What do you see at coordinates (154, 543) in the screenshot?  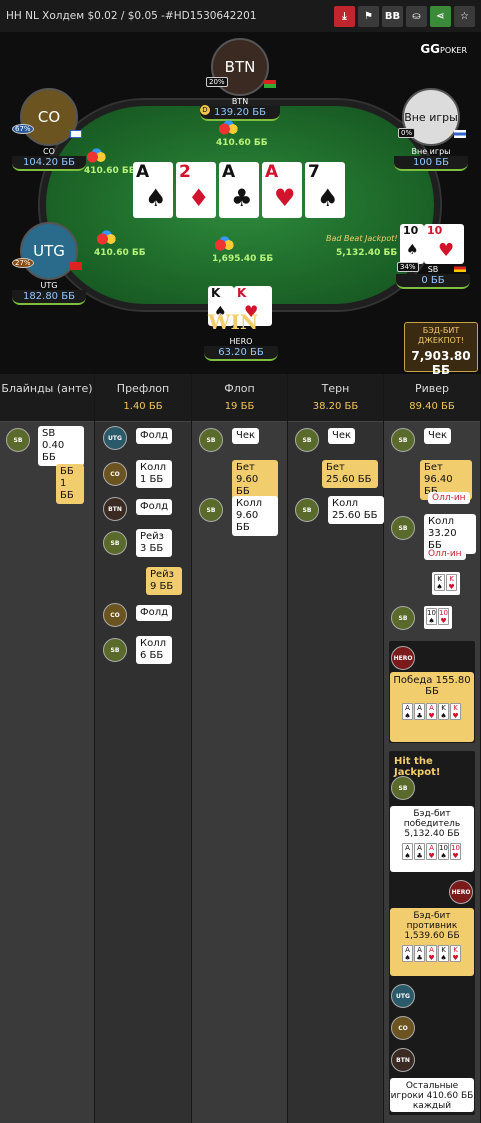 I see `action-bubble: Рейз 3 ББ` at bounding box center [154, 543].